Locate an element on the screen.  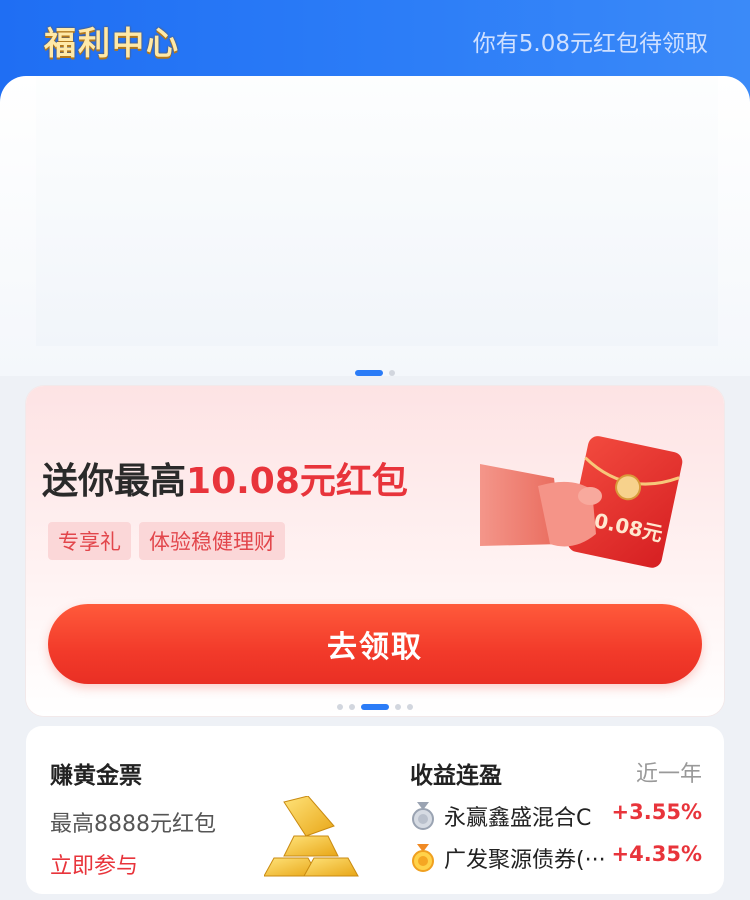
fund-name: 广发聚源债券(··· is located at coordinates (525, 860).